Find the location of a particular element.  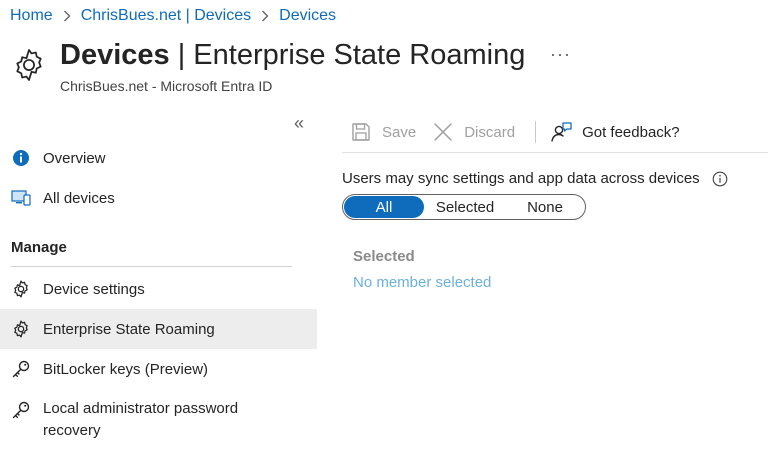

breadcrumb-devices: Devices is located at coordinates (307, 16).